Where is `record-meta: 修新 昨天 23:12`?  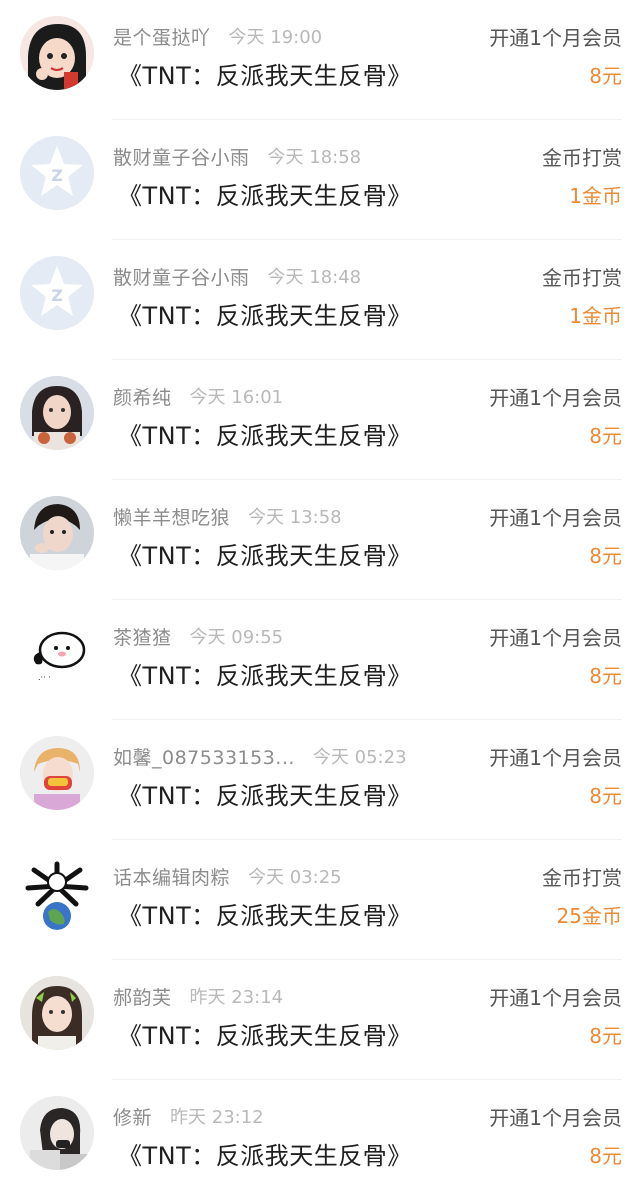 record-meta: 修新 昨天 23:12 is located at coordinates (188, 1116).